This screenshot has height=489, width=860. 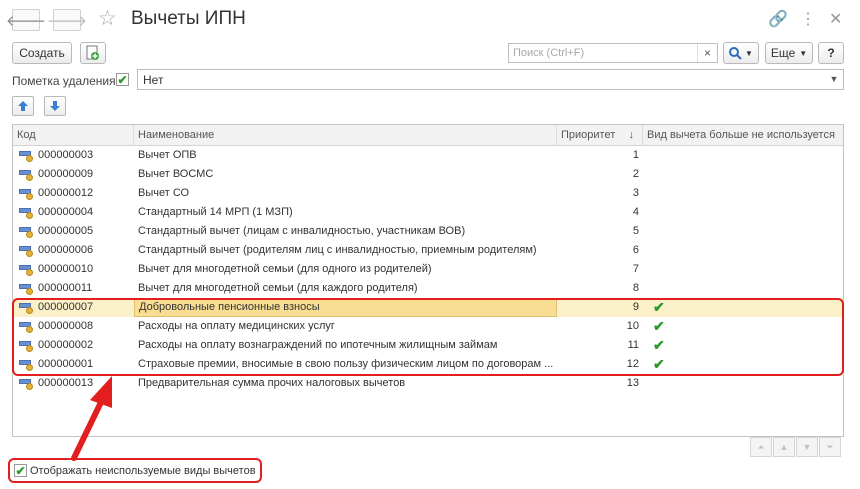 What do you see at coordinates (778, 19) in the screenshot?
I see `link-icon: 🔗` at bounding box center [778, 19].